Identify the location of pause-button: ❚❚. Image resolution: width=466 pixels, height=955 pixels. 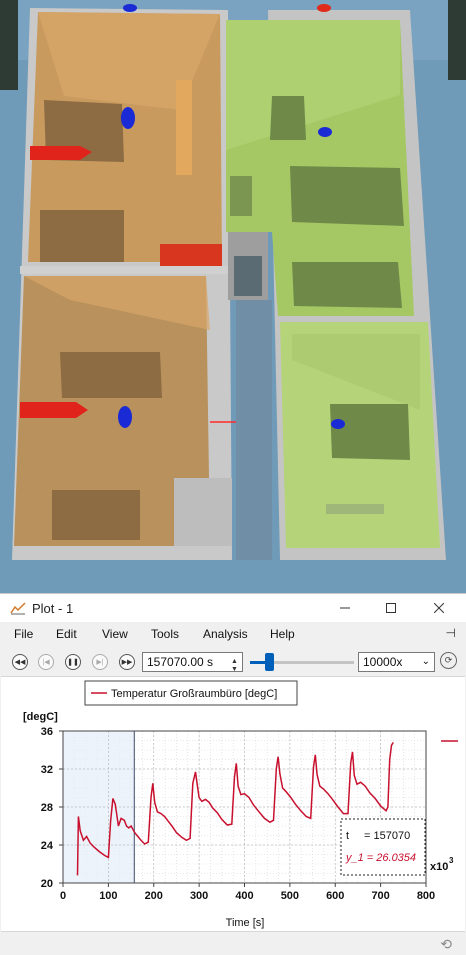
(73, 662).